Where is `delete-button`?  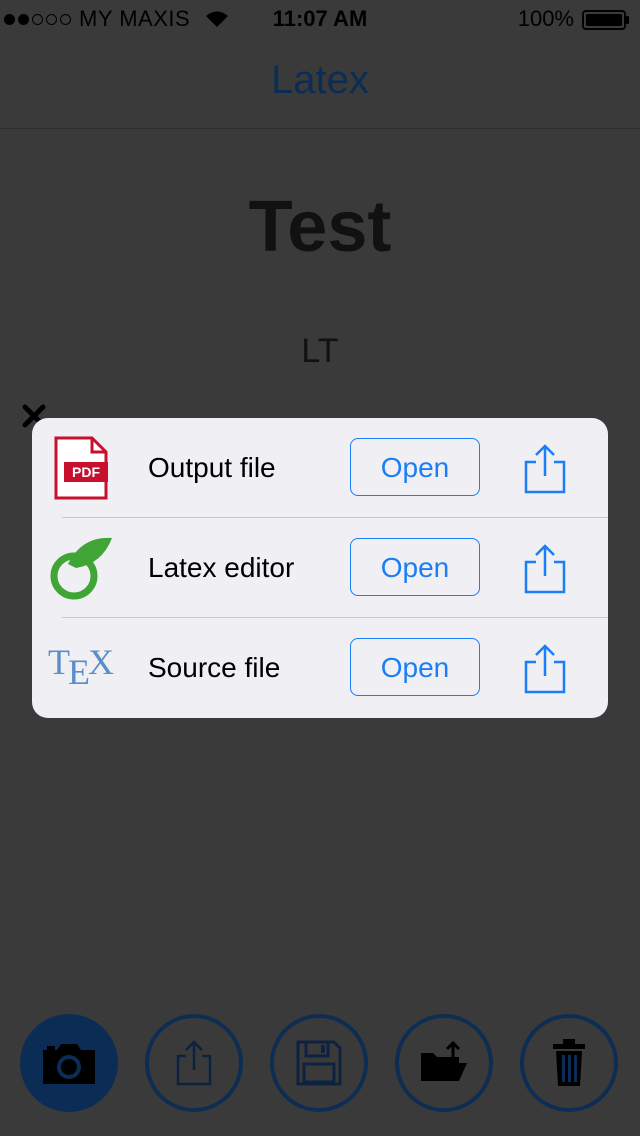 delete-button is located at coordinates (569, 1063).